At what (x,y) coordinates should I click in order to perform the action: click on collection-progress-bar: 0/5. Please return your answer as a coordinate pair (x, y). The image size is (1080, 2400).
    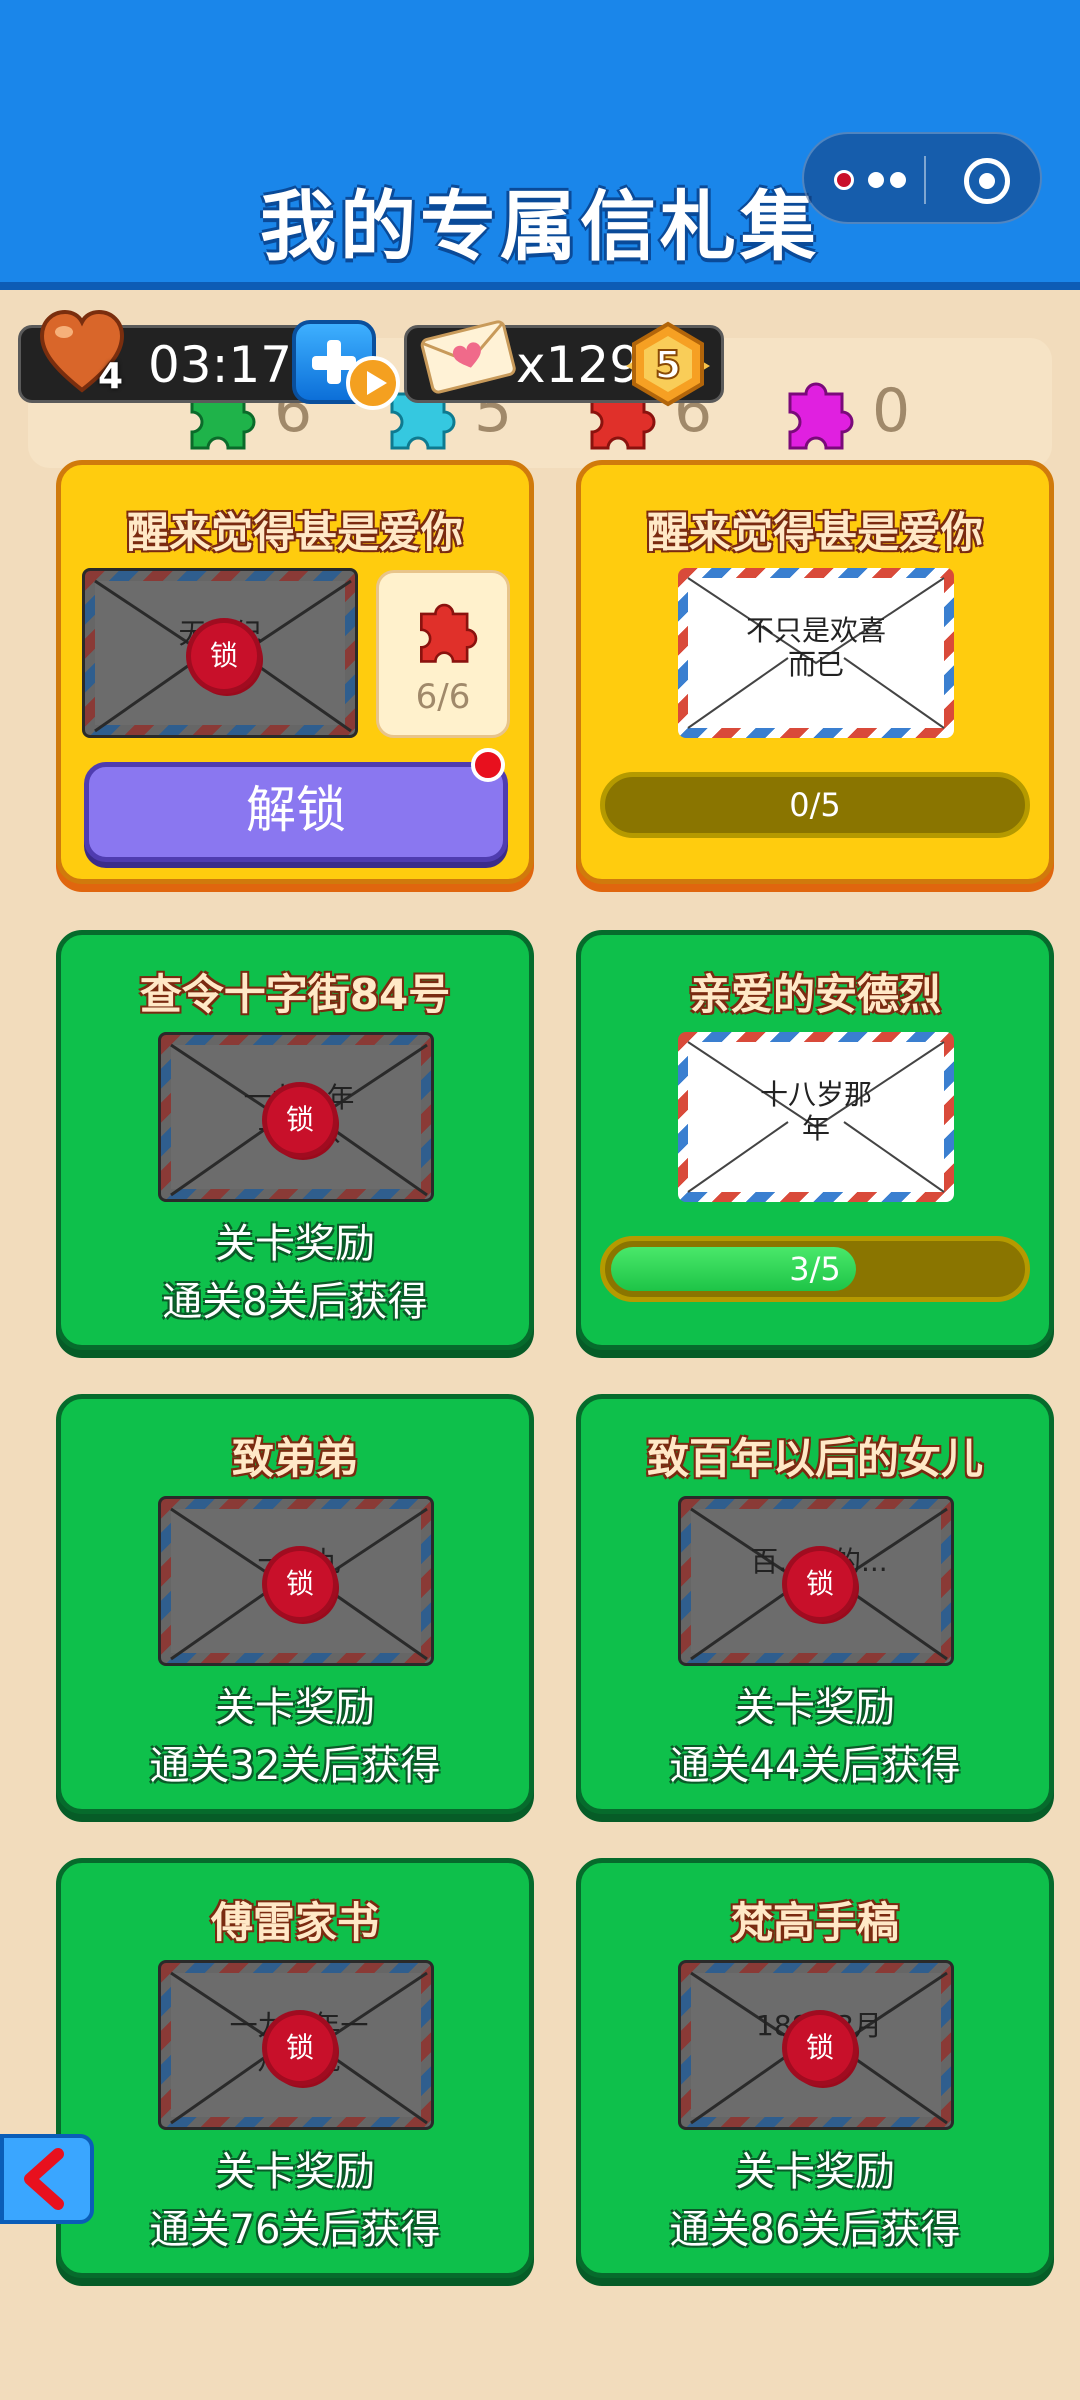
    Looking at the image, I should click on (815, 805).